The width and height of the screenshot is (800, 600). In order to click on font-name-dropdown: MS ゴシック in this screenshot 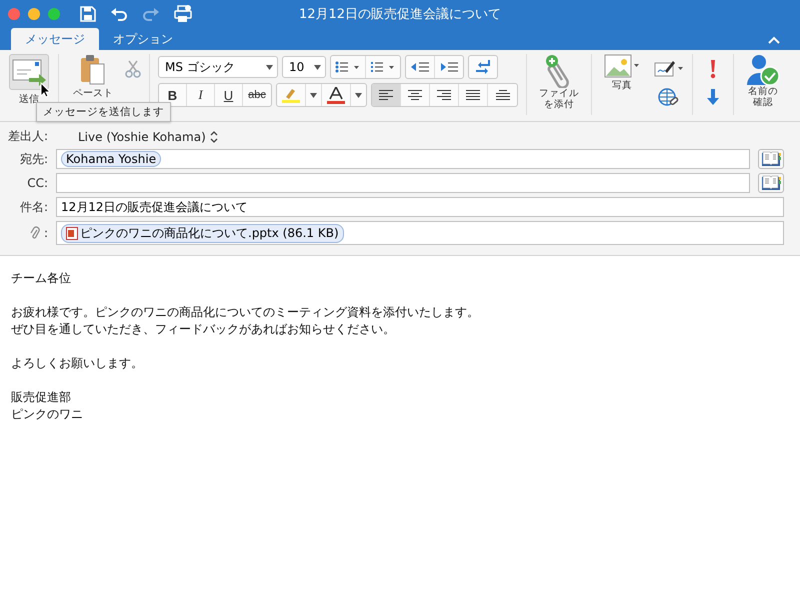, I will do `click(218, 67)`.